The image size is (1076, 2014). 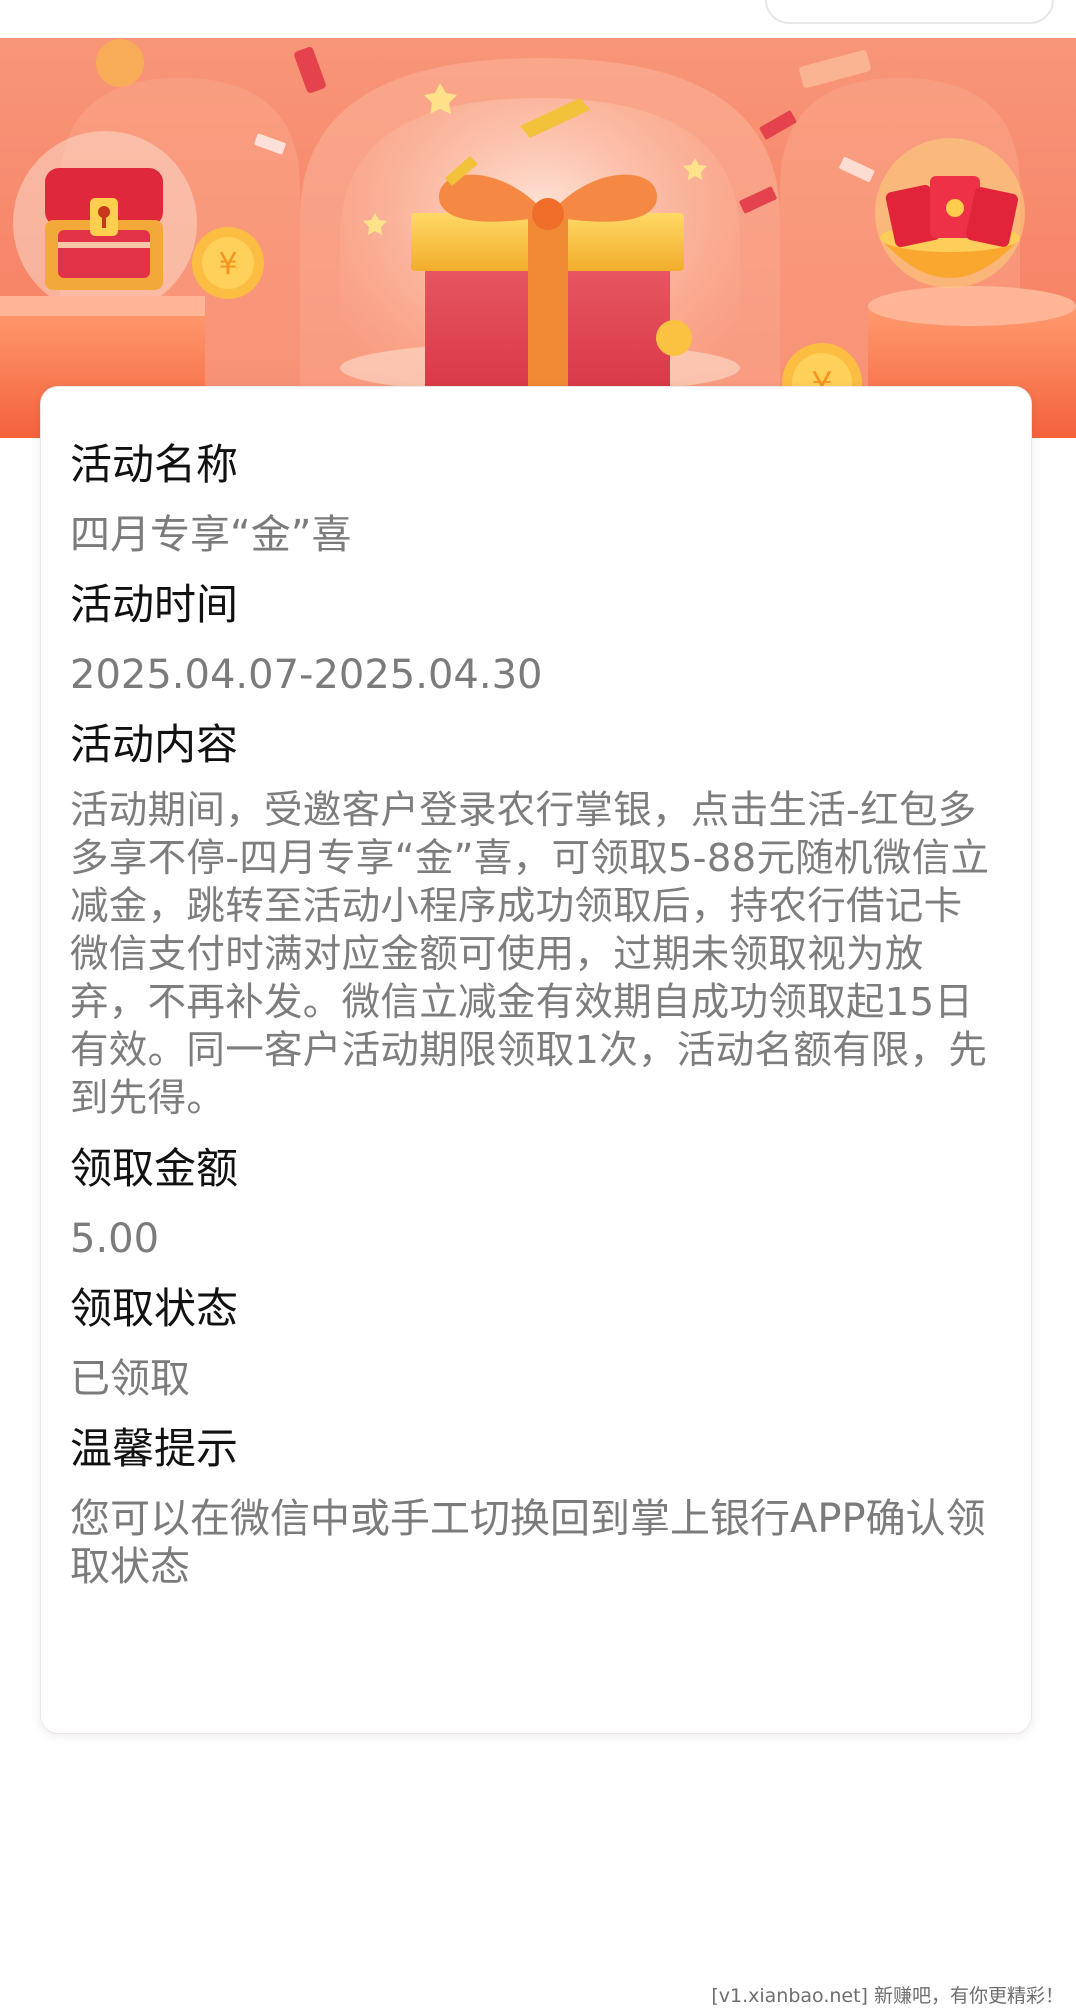 I want to click on tip-value: 您可以在微信中或手工切换回到掌上银行APP确认领取状态, so click(x=528, y=1543).